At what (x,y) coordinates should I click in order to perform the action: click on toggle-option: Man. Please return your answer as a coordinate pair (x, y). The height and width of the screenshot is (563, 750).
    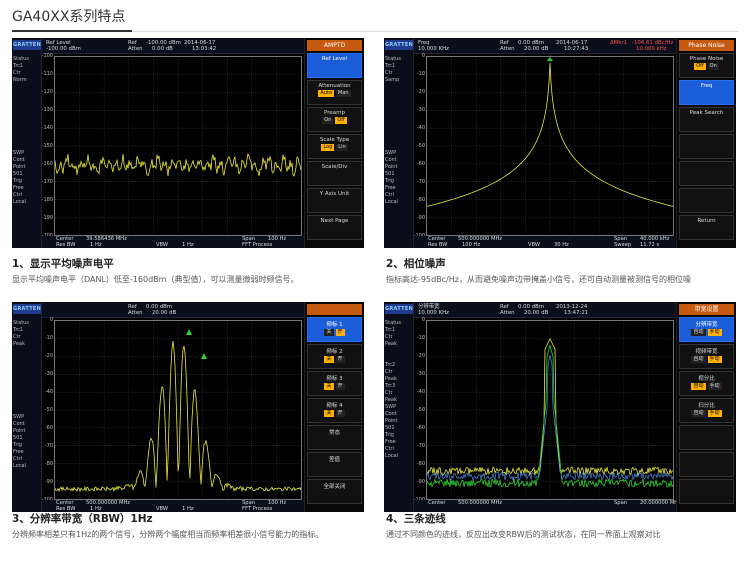
    Looking at the image, I should click on (343, 93).